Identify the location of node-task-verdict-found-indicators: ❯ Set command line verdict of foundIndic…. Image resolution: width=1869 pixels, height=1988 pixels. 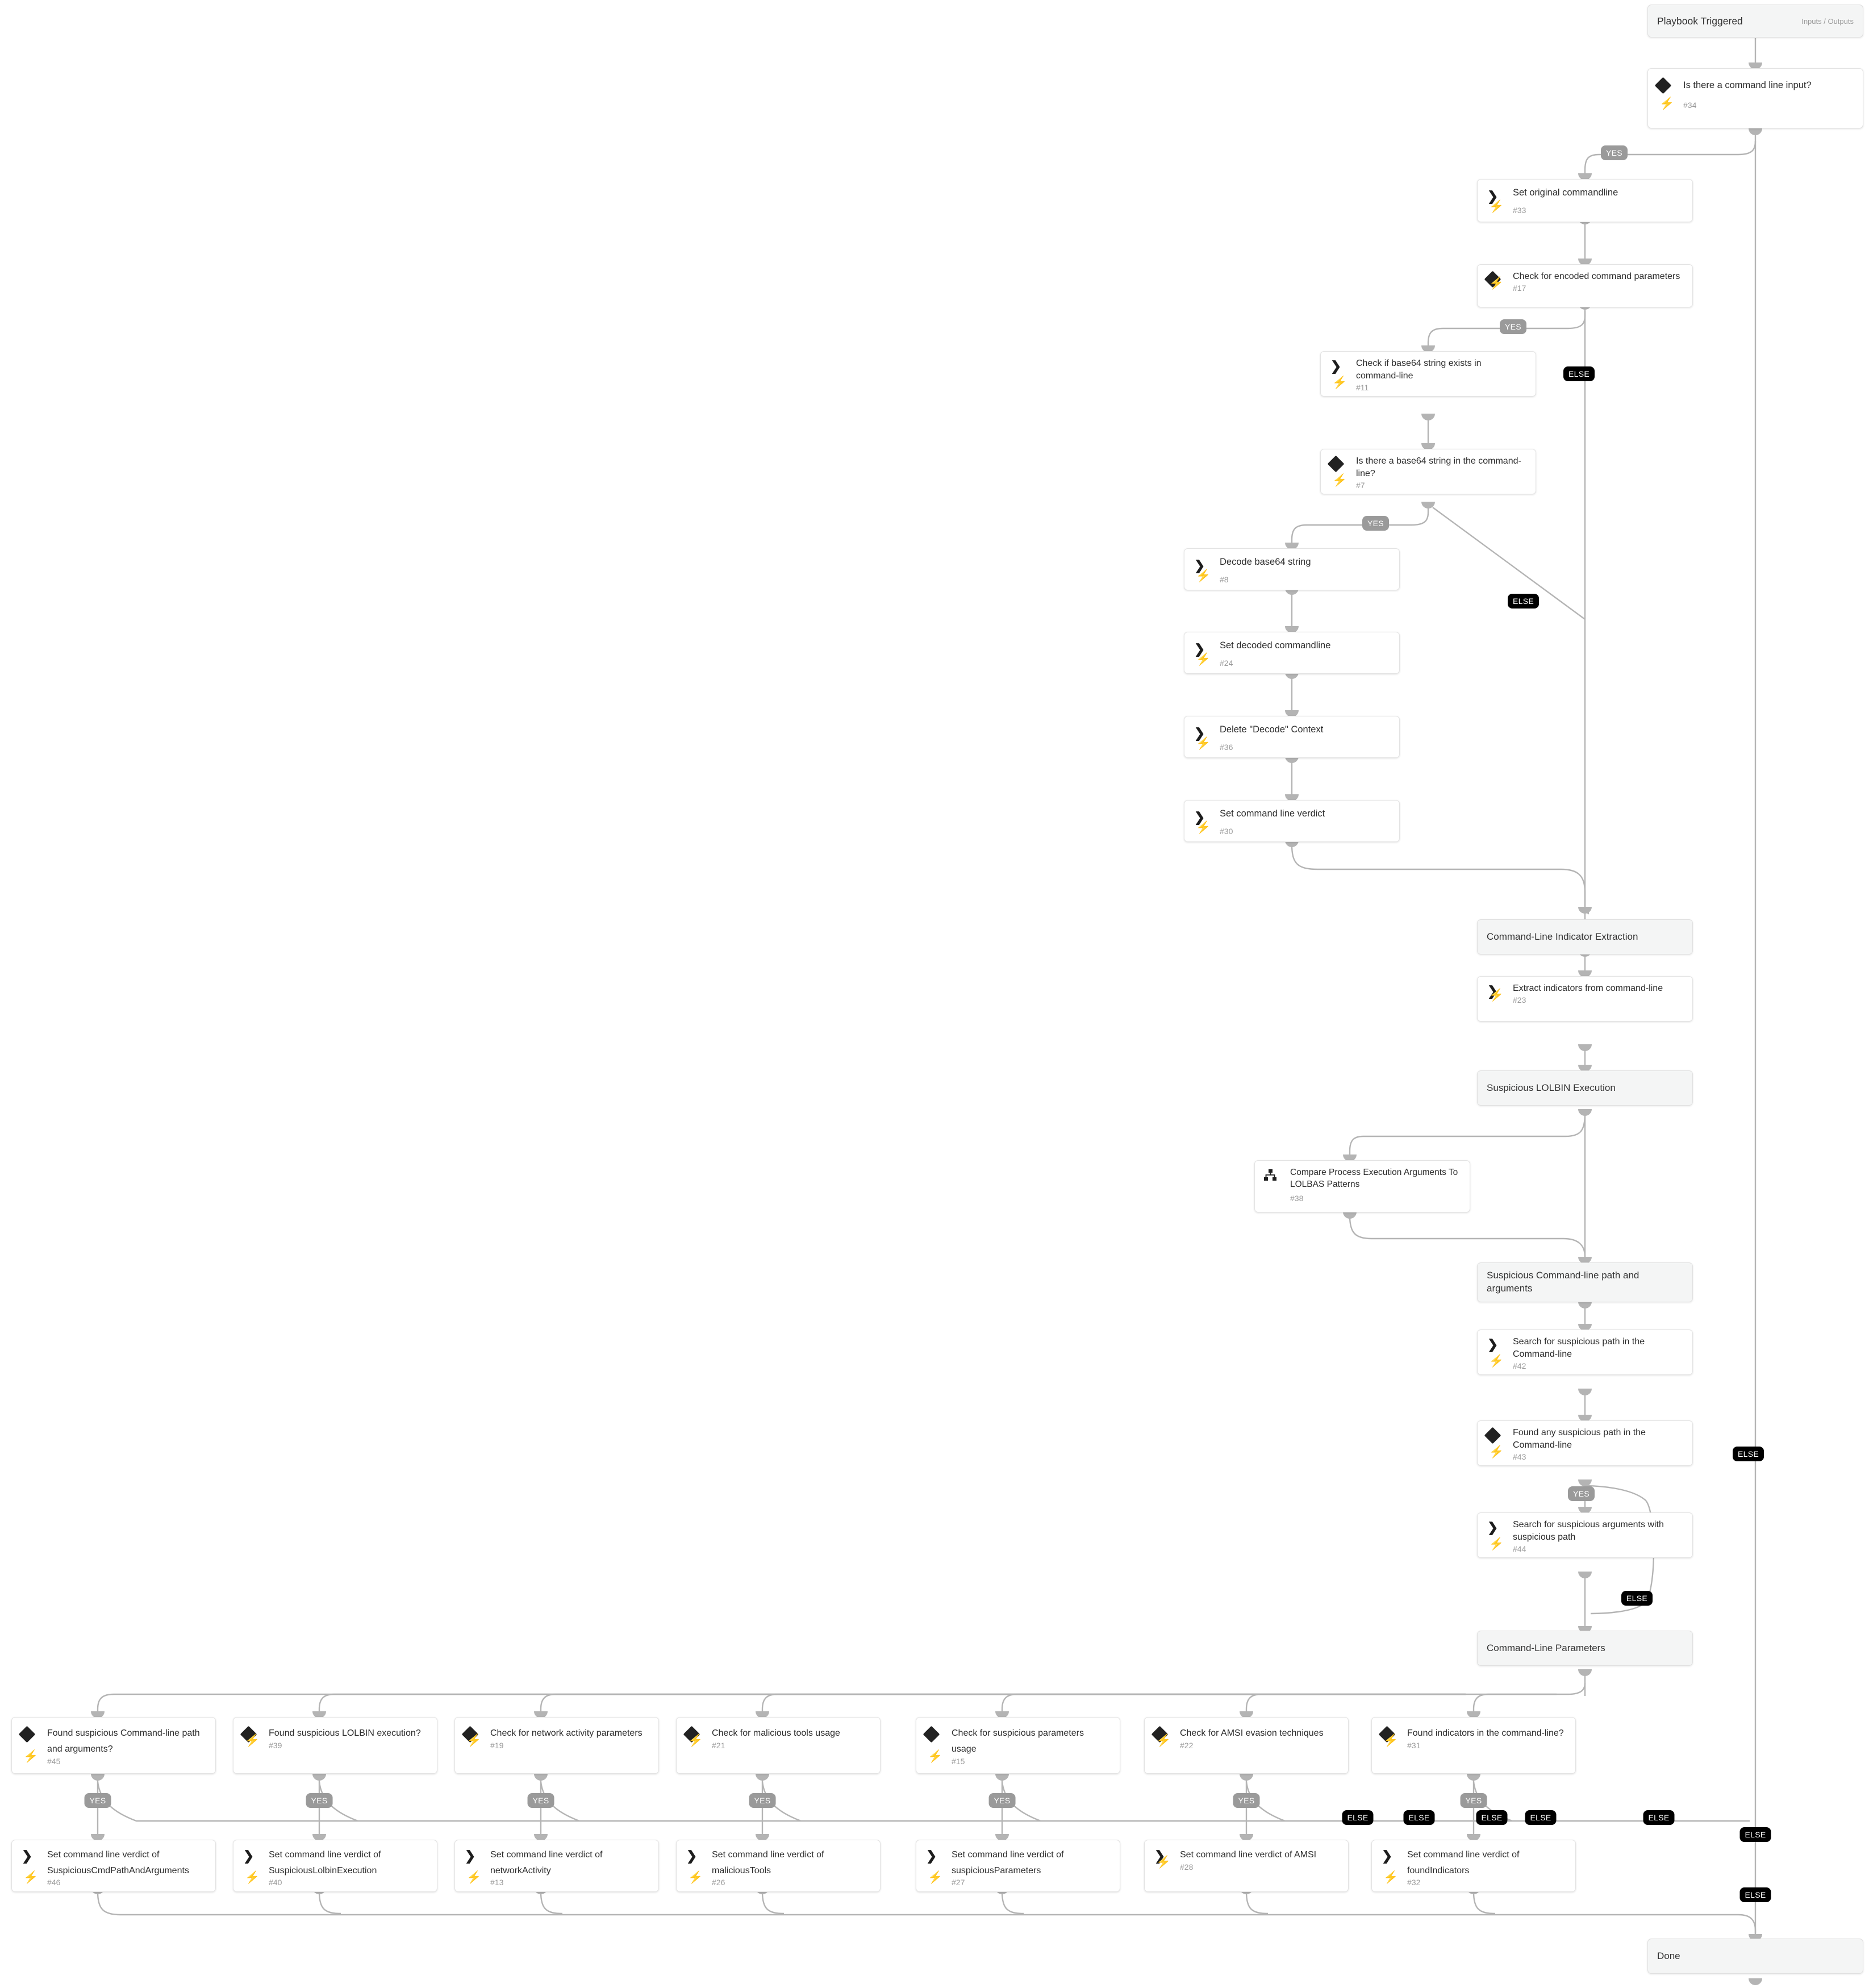
(1473, 1866).